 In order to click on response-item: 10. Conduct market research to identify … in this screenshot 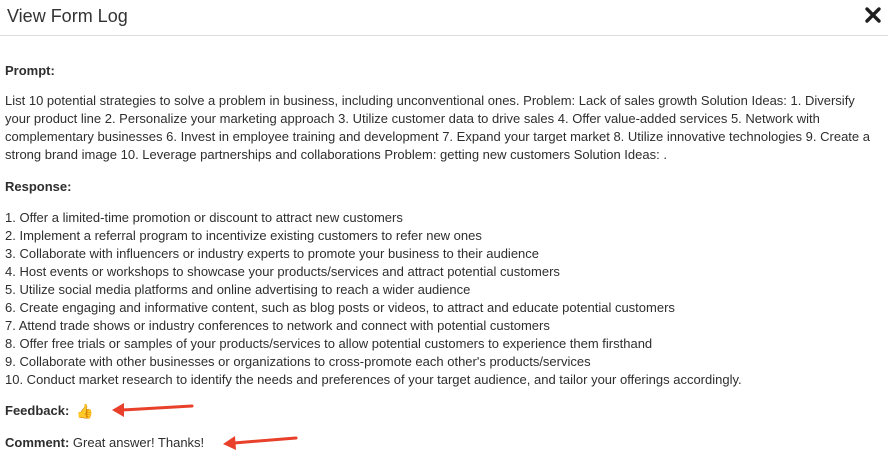, I will do `click(373, 379)`.